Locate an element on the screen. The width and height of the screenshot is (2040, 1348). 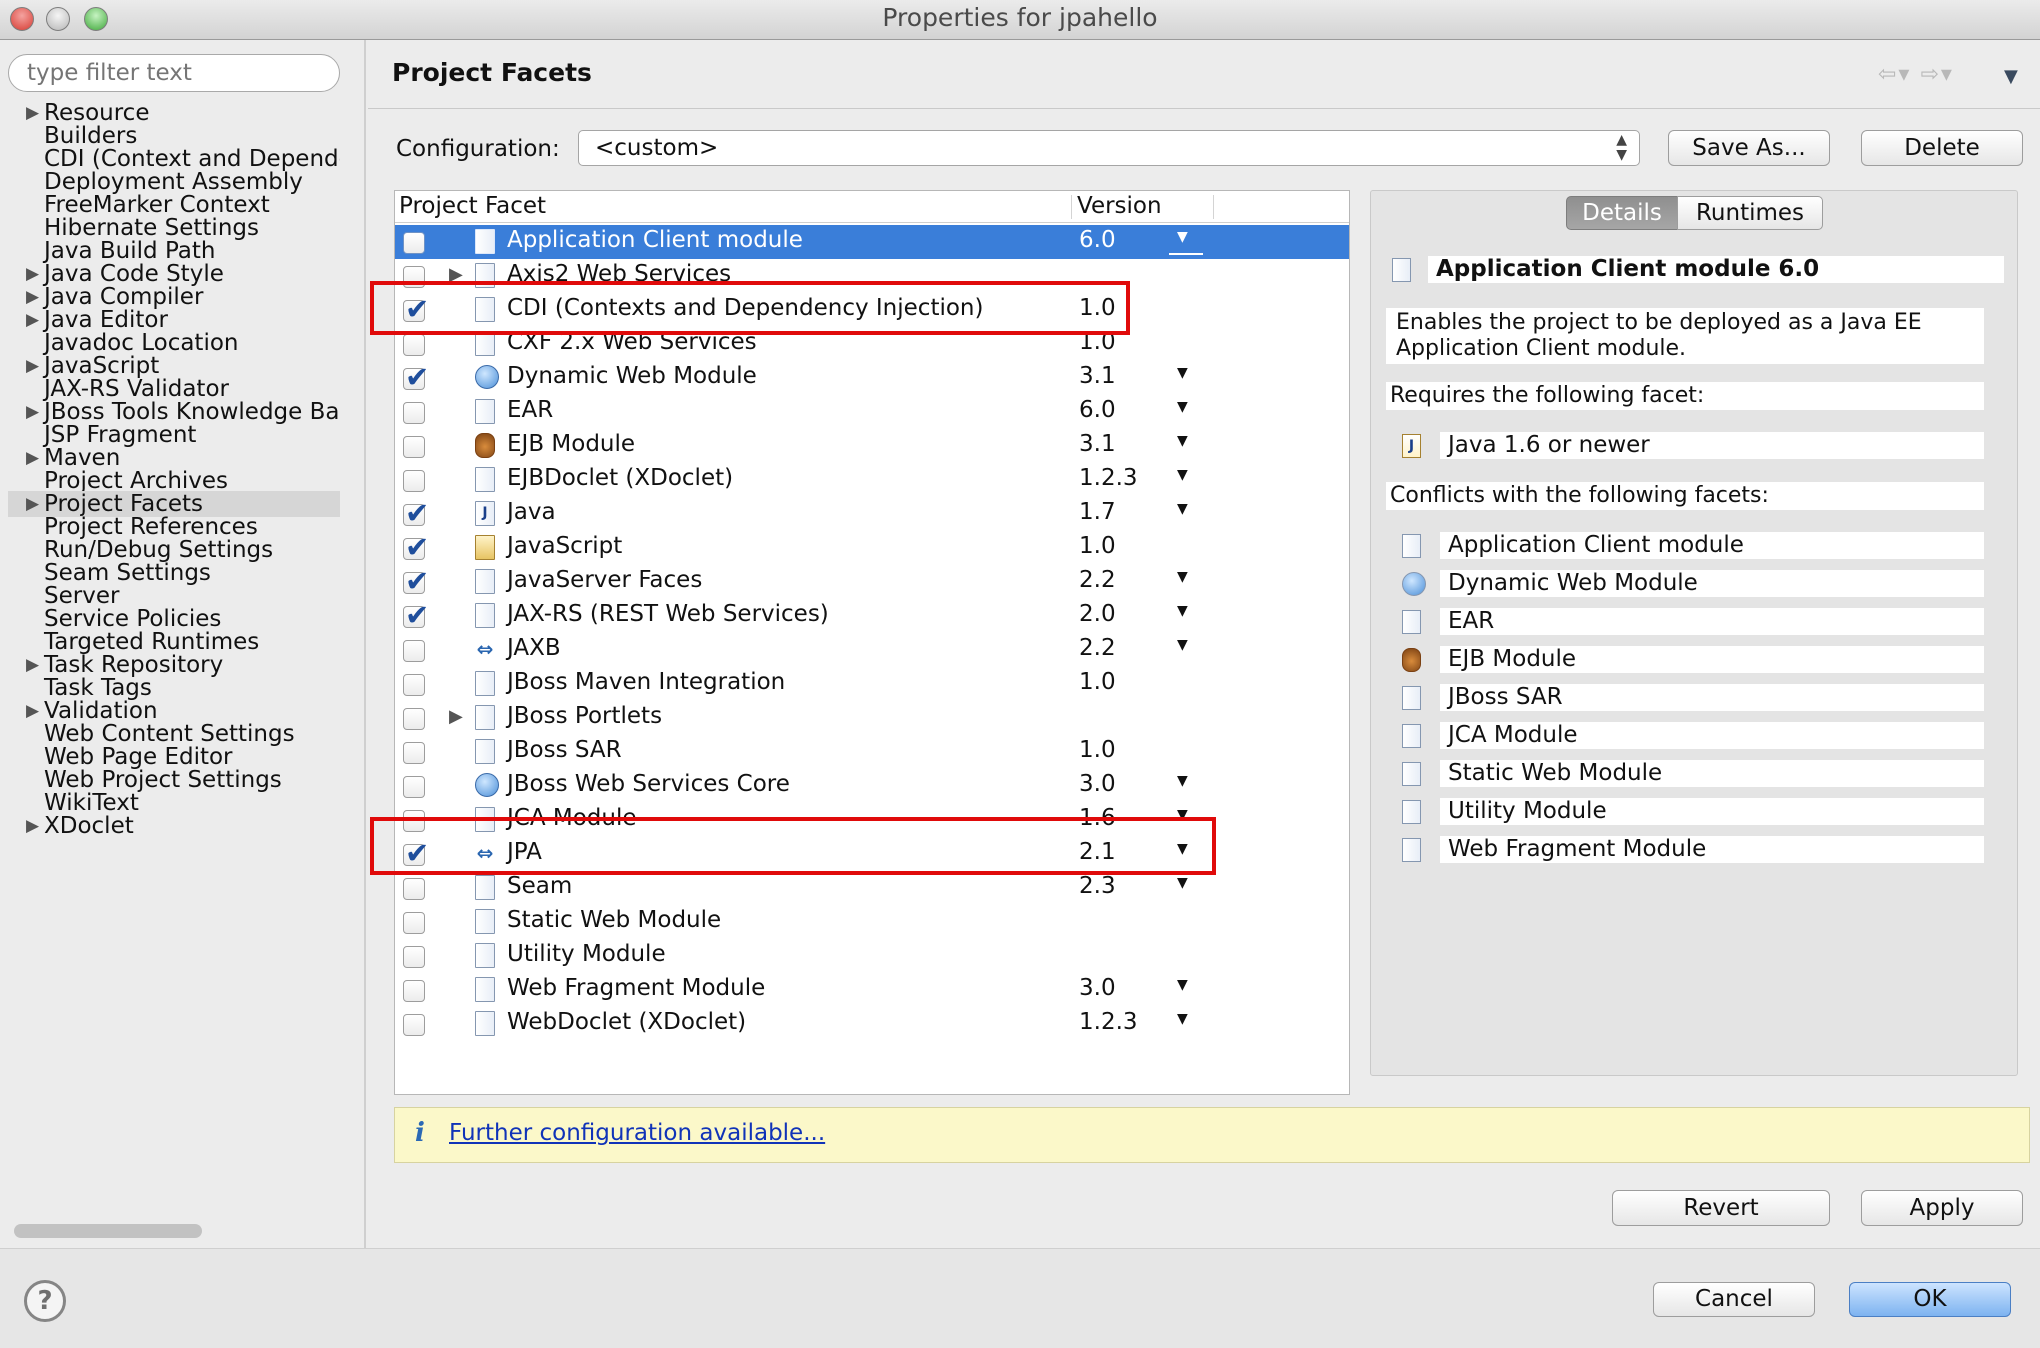
revert-button: Revert is located at coordinates (1721, 1208).